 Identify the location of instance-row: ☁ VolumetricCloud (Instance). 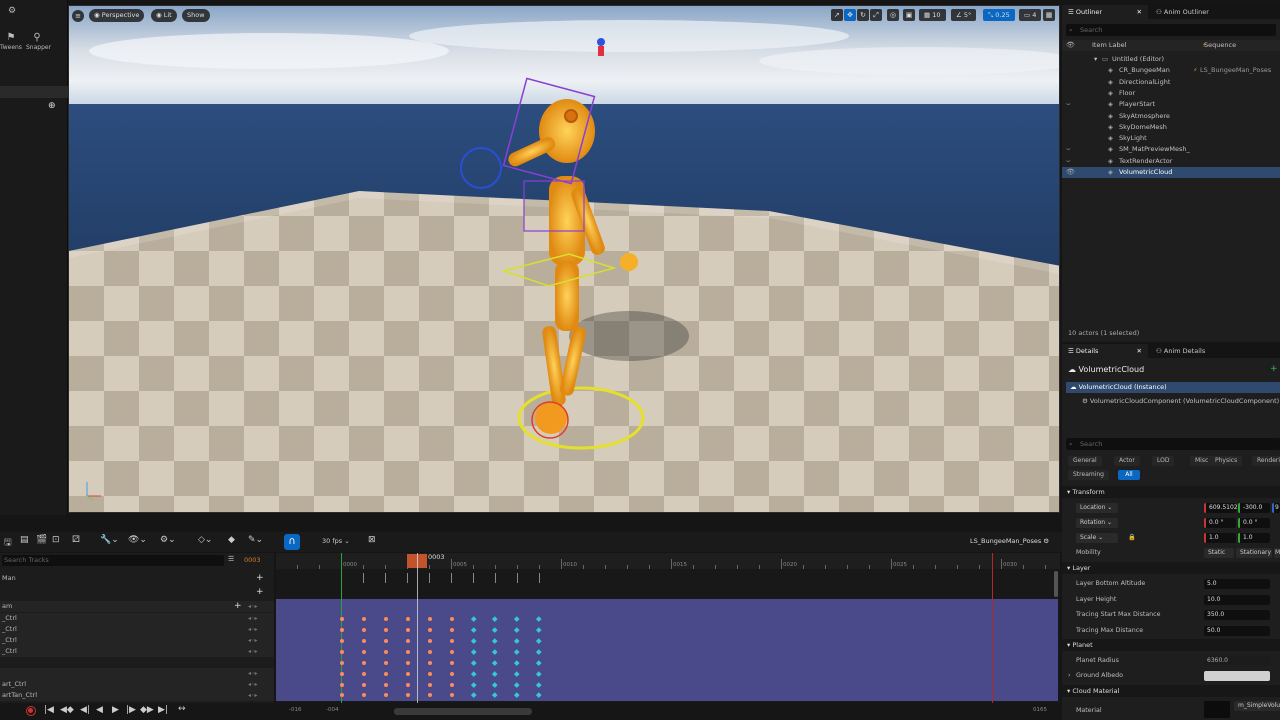
(1173, 387).